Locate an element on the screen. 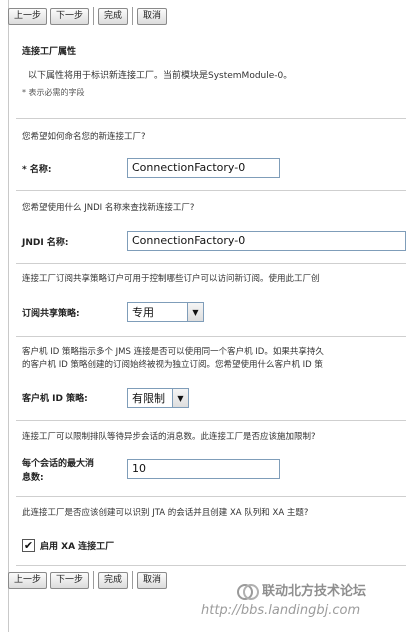  section-description: 以下属性将用于标识新连接工厂。当前模块是SystemModule-0。 is located at coordinates (160, 76).